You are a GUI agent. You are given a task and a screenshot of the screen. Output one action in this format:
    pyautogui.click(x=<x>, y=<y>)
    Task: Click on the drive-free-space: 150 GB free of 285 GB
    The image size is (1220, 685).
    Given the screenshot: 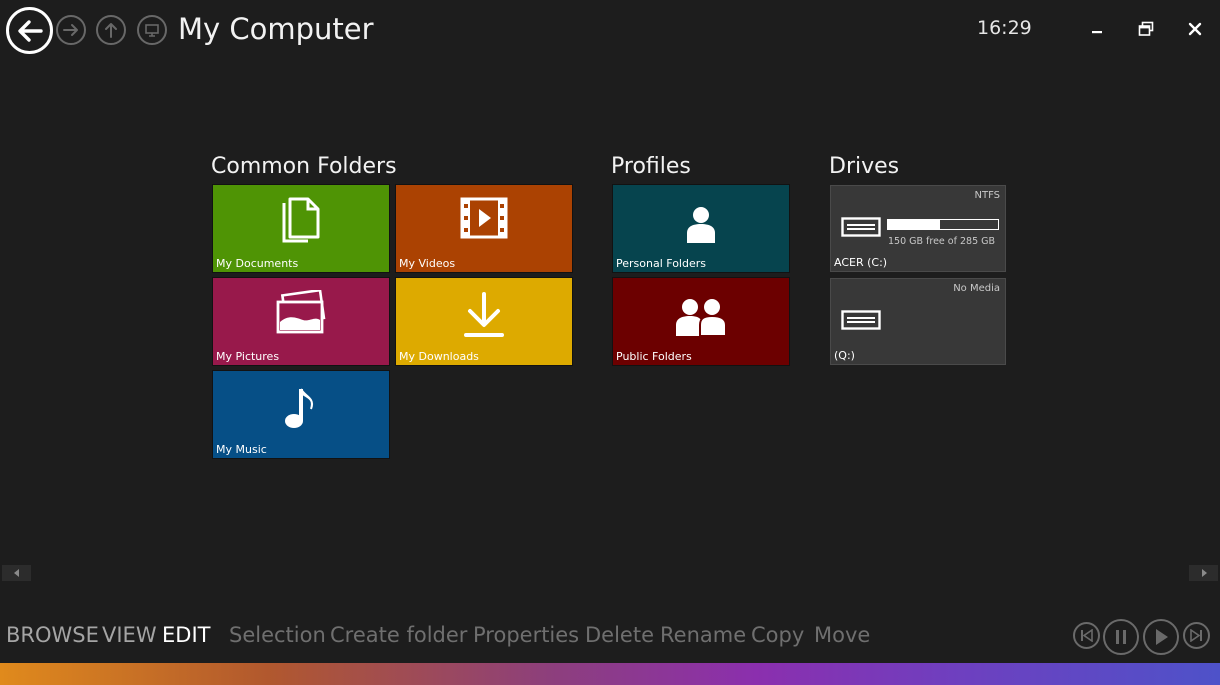 What is the action you would take?
    pyautogui.click(x=942, y=241)
    